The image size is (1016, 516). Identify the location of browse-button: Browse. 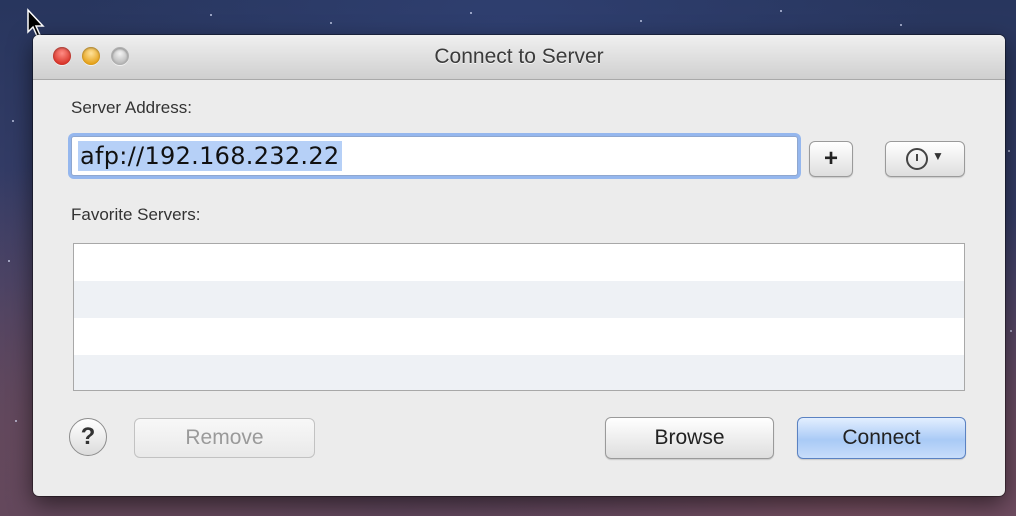
(689, 438).